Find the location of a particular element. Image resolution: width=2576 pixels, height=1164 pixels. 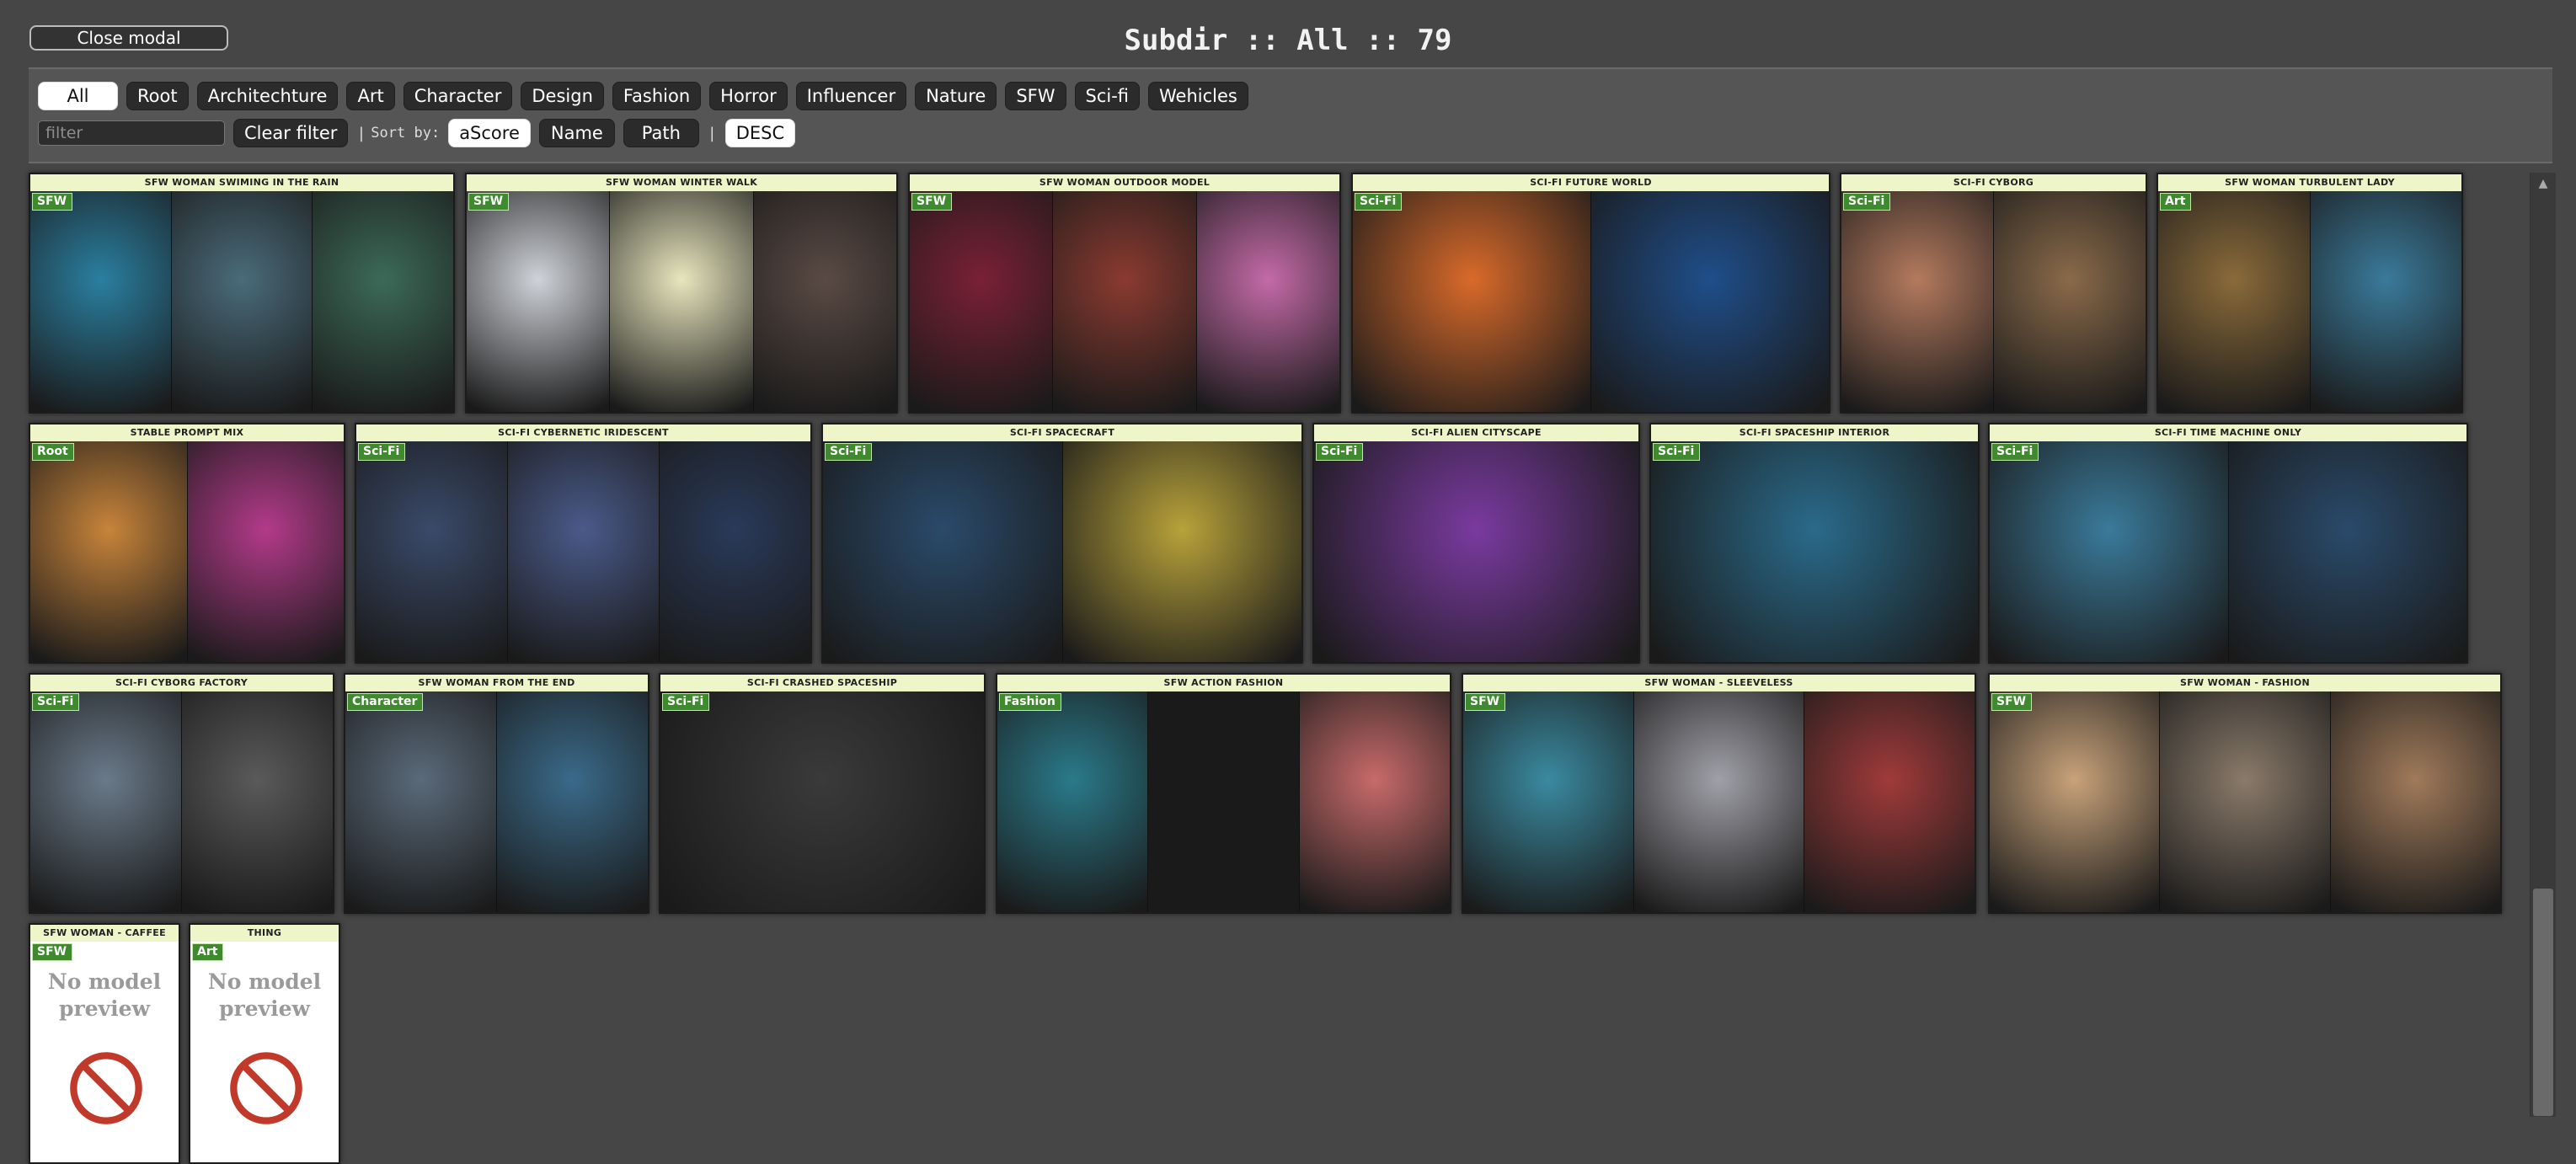

model-card: SCI-FI CRASHED SPACESHIP Sci-Fi is located at coordinates (822, 793).